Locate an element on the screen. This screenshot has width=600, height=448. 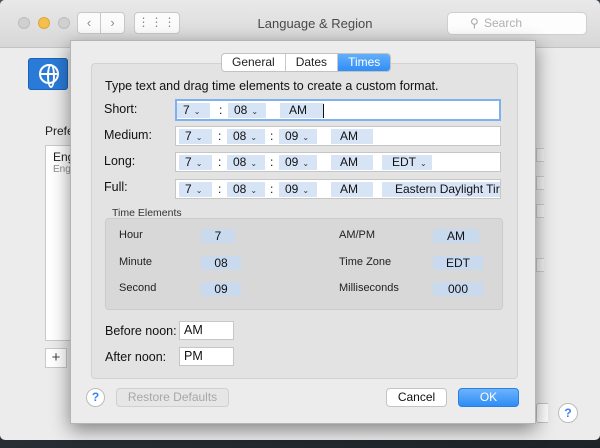
zoom-window-button is located at coordinates (64, 23).